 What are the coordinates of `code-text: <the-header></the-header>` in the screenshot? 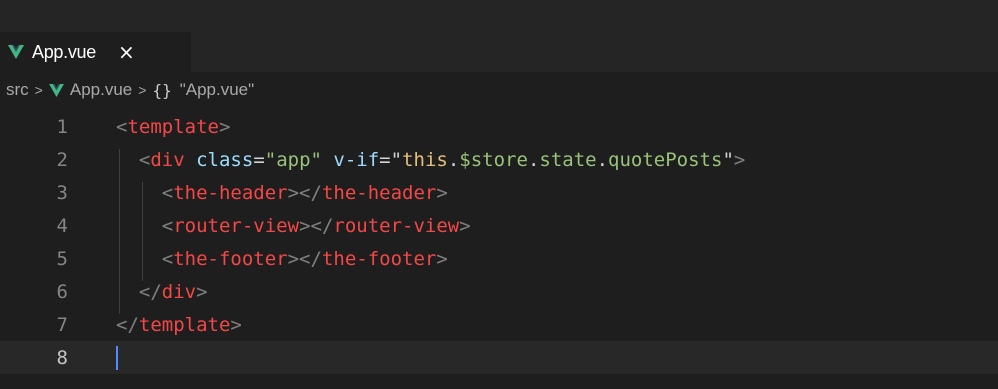 It's located at (282, 198).